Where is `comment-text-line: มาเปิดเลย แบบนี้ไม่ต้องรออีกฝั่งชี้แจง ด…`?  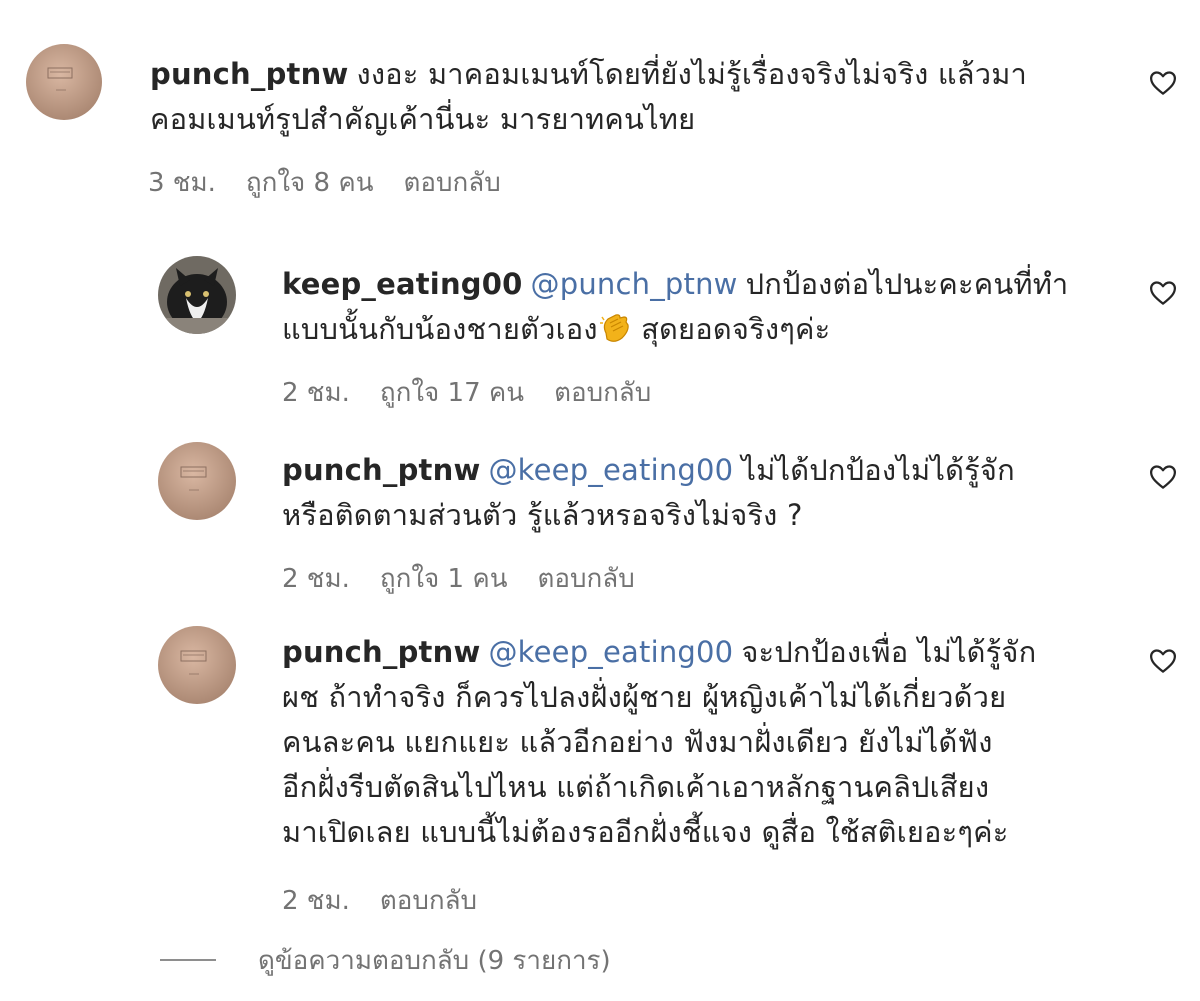 comment-text-line: มาเปิดเลย แบบนี้ไม่ต้องรออีกฝั่งชี้แจง ด… is located at coordinates (645, 832).